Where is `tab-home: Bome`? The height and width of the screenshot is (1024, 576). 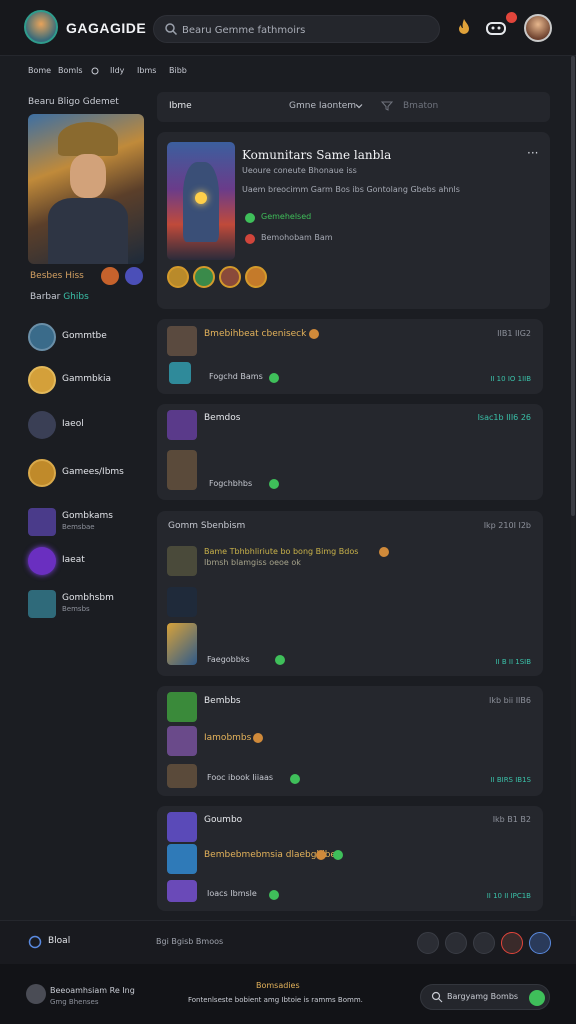
tab-home: Bome is located at coordinates (39, 70).